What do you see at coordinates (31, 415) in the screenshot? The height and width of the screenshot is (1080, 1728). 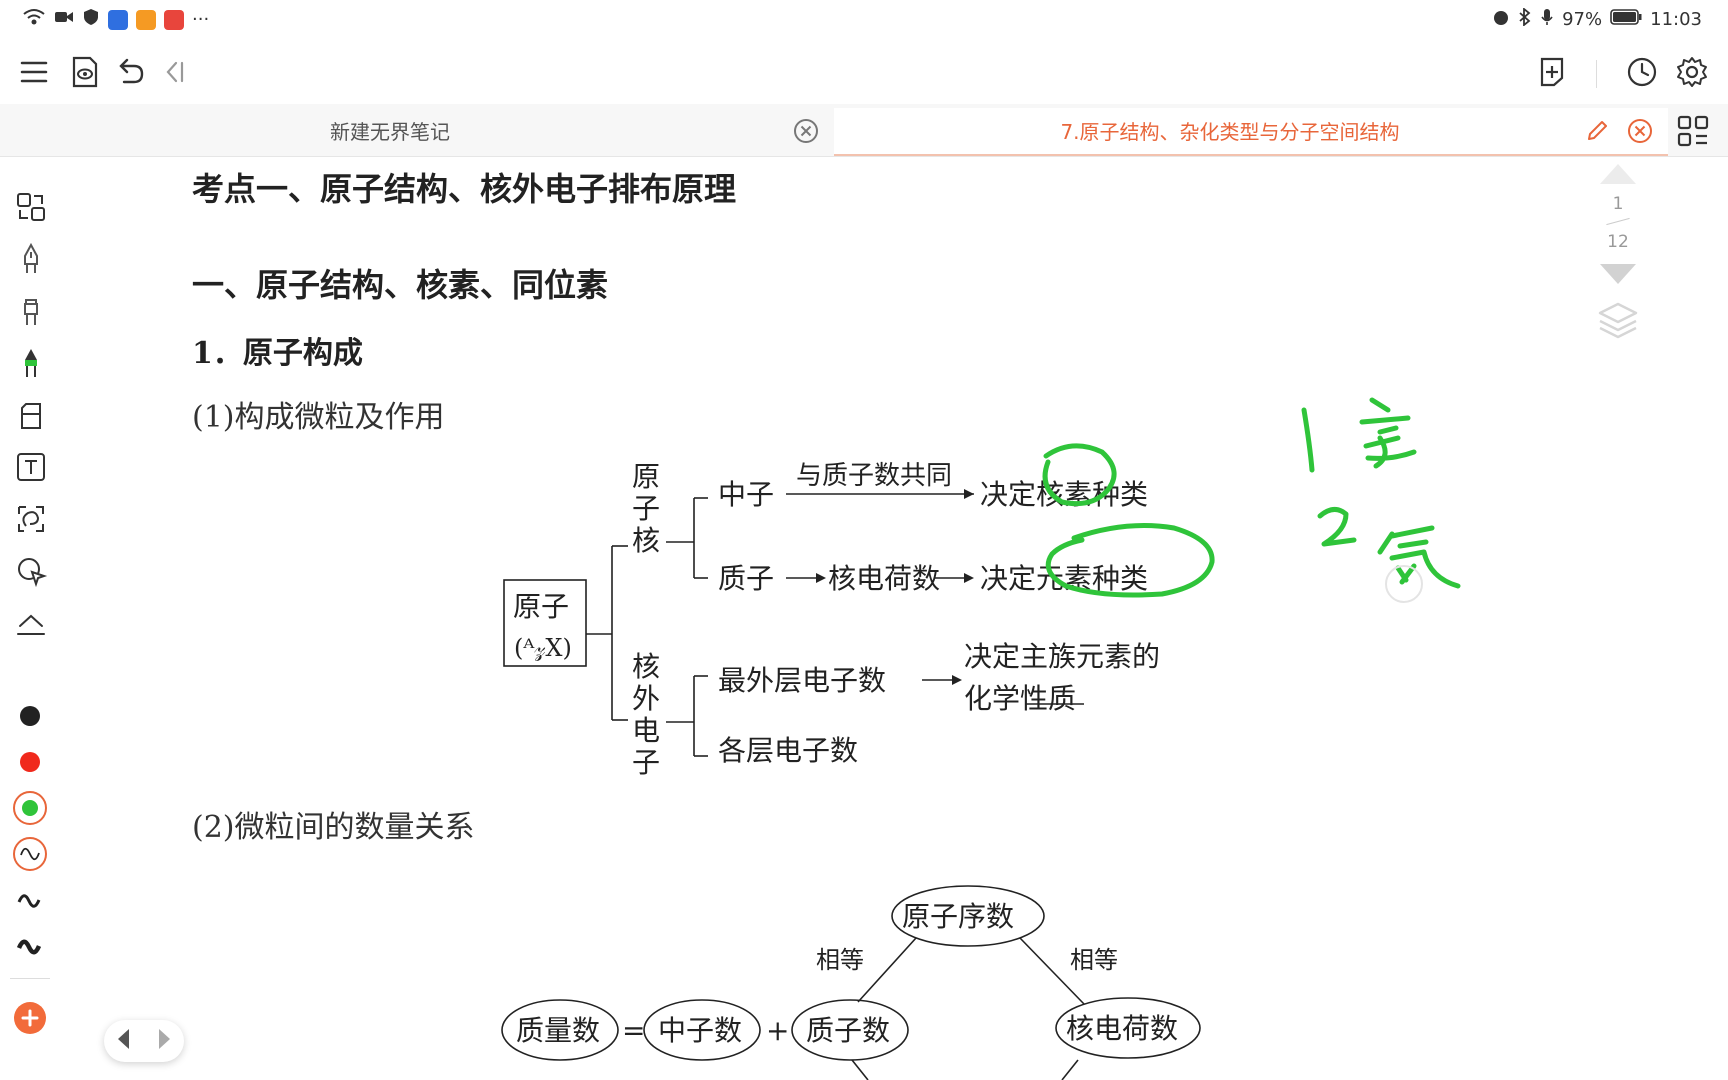 I see `eraser-icon` at bounding box center [31, 415].